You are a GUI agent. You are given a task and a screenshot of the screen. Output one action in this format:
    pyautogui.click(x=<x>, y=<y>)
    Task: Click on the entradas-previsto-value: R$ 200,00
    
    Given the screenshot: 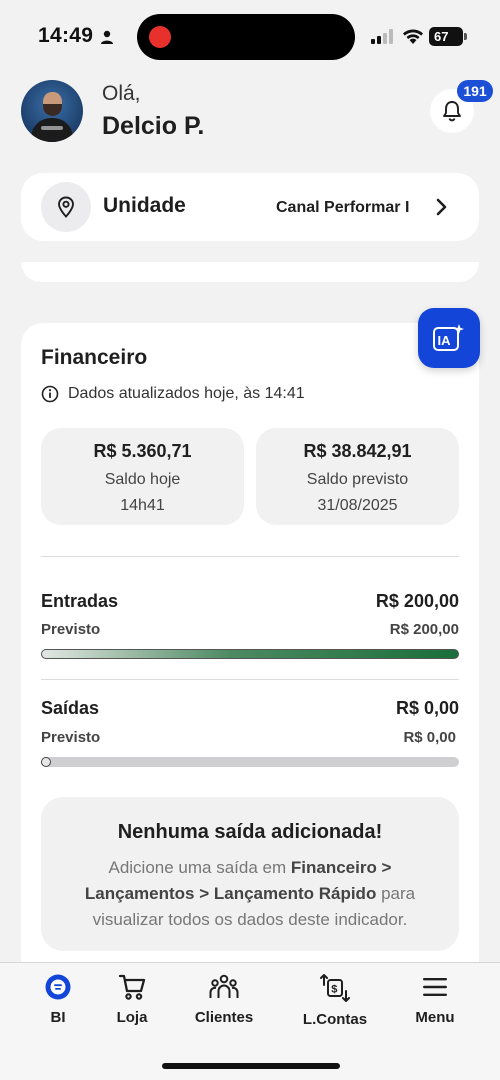 What is the action you would take?
    pyautogui.click(x=424, y=629)
    